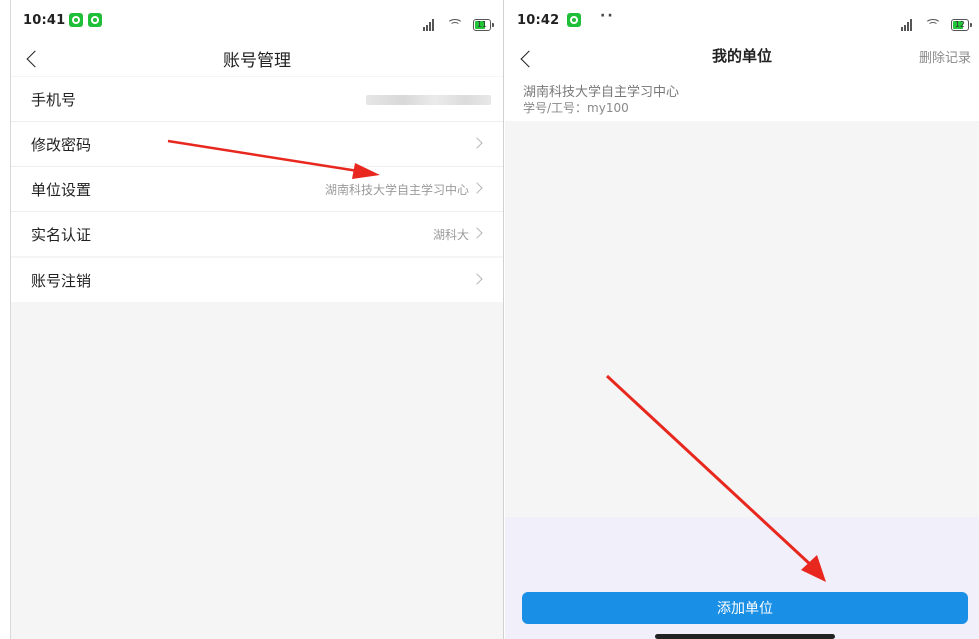 The image size is (979, 639). I want to click on status-time: 10:42, so click(538, 20).